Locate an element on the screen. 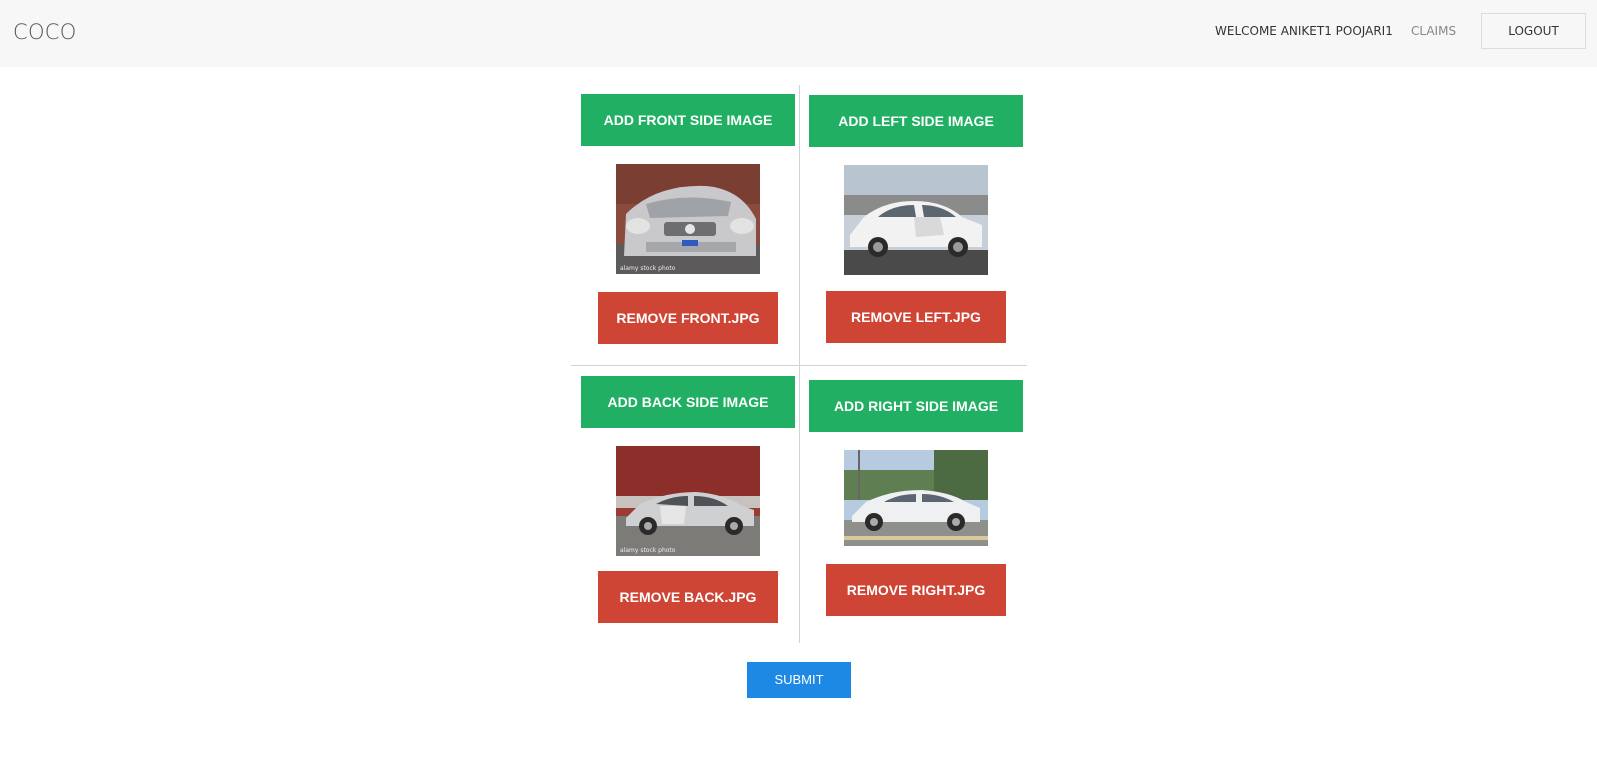  right-image-thumbnail is located at coordinates (916, 498).